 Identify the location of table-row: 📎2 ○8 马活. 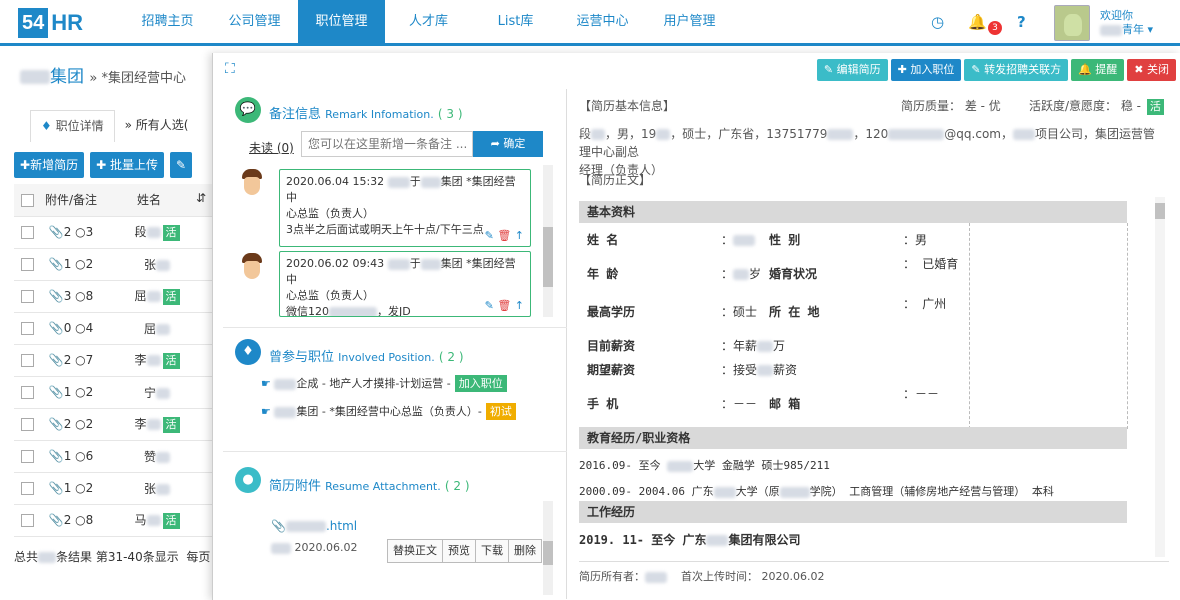
(113, 520).